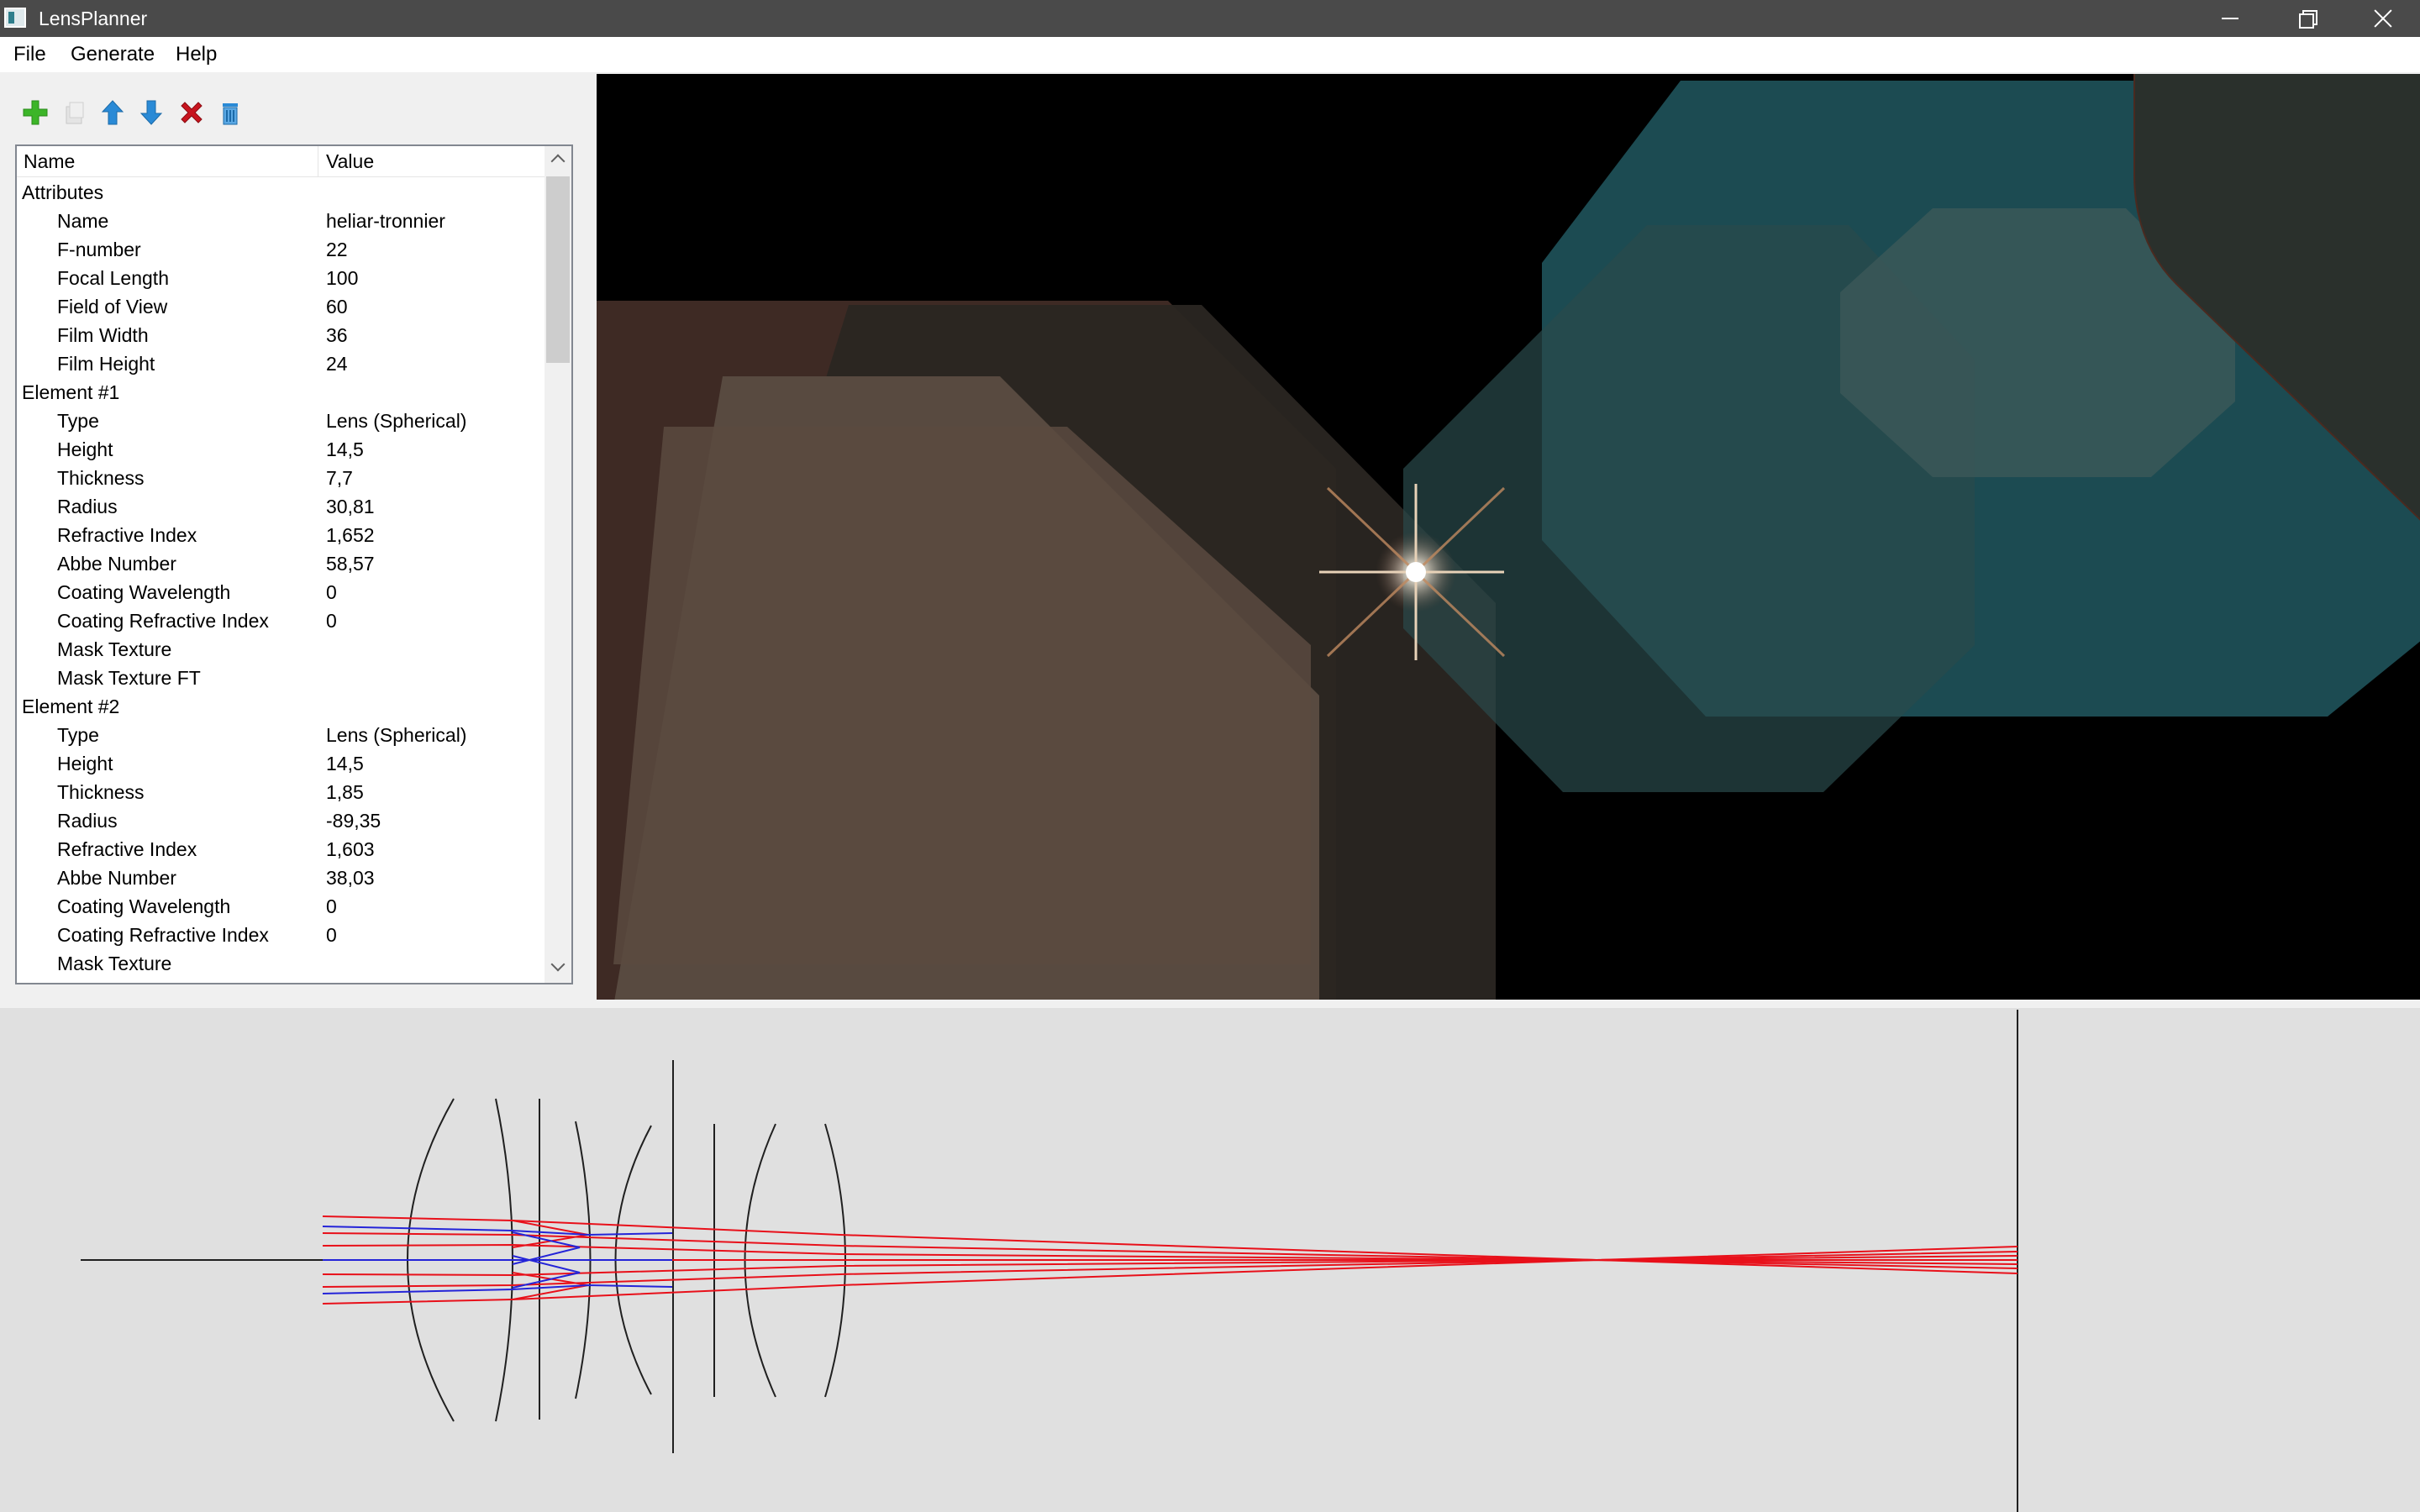  Describe the element at coordinates (337, 306) in the screenshot. I see `property-value: 60` at that location.